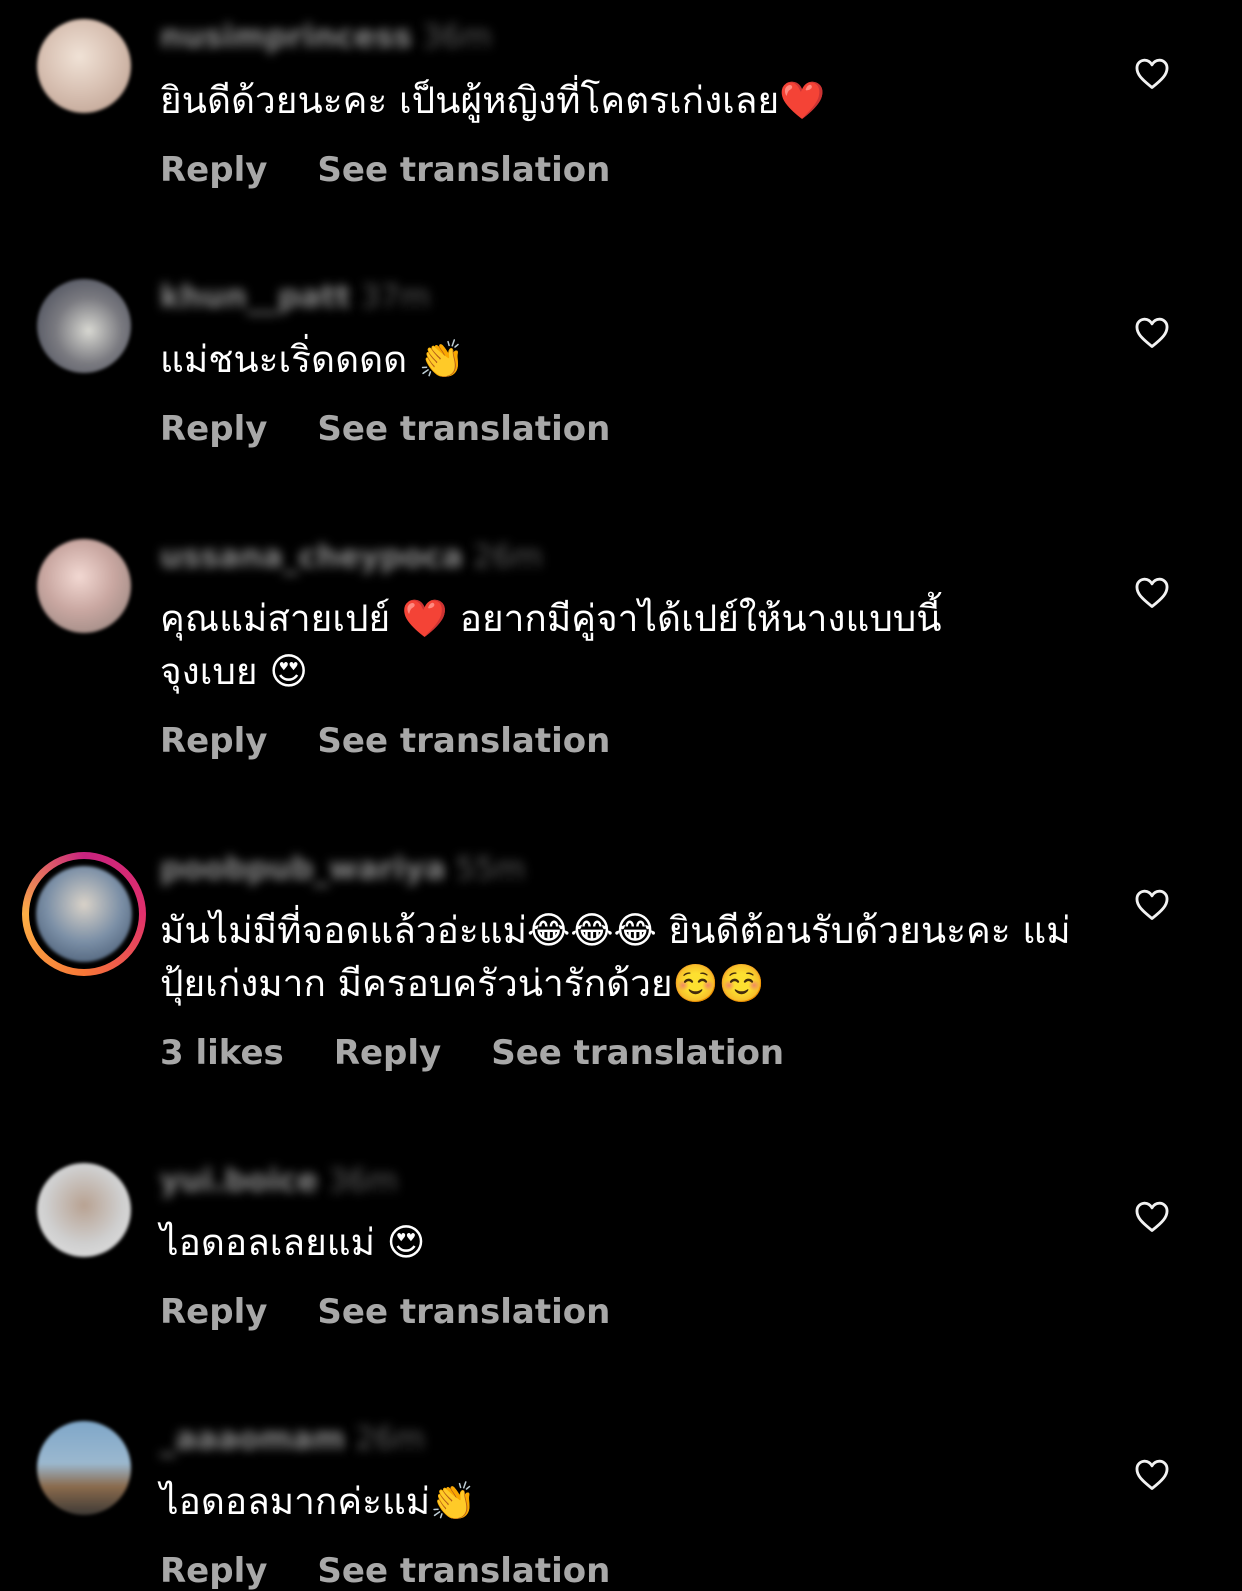 The width and height of the screenshot is (1242, 1591). I want to click on comment-meta: ussana_cheypoca 26m, so click(351, 557).